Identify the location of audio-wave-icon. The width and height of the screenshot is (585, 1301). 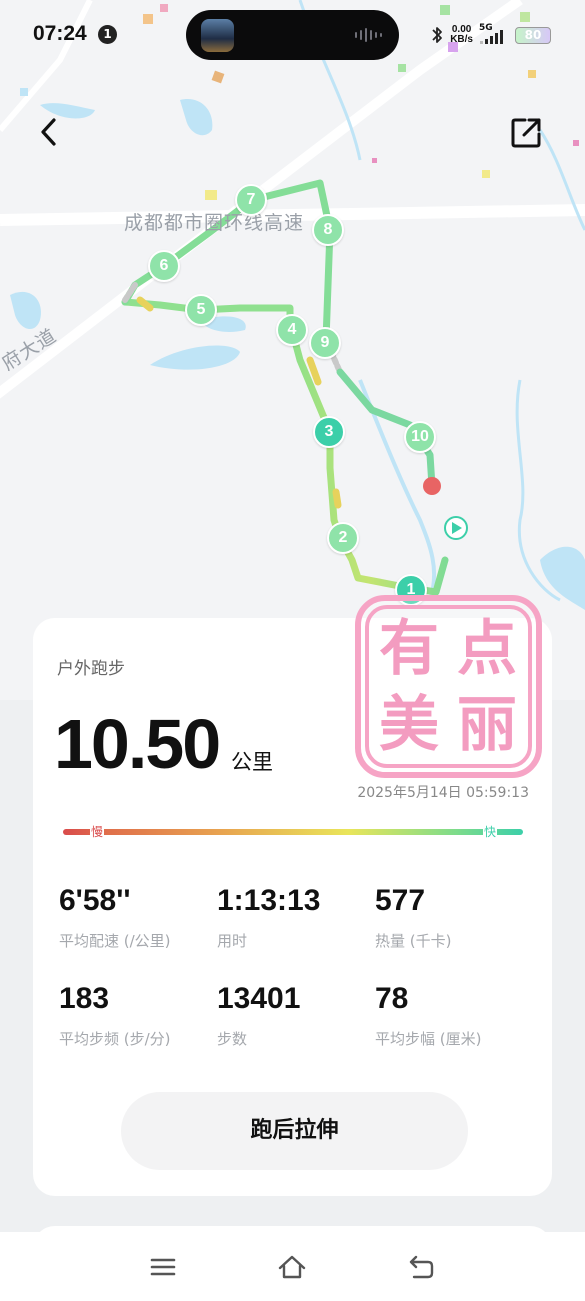
(368, 35).